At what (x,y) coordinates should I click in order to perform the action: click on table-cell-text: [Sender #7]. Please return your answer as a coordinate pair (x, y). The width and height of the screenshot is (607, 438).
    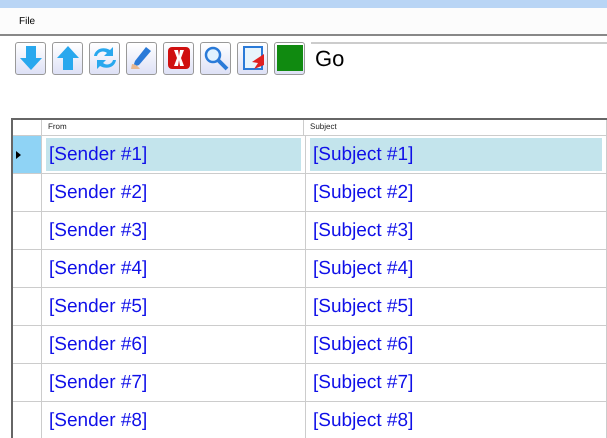
    Looking at the image, I should click on (98, 382).